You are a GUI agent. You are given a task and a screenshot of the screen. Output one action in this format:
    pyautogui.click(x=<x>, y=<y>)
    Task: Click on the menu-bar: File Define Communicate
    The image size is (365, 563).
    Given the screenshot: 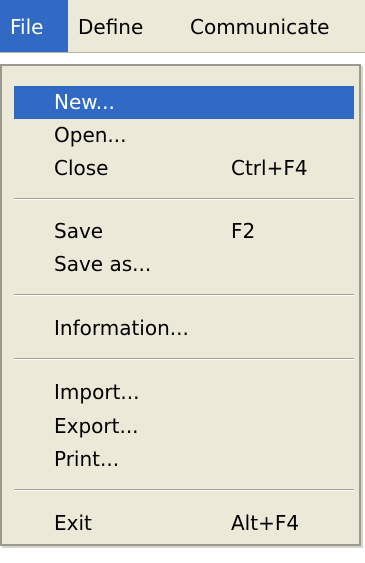 What is the action you would take?
    pyautogui.click(x=182, y=26)
    